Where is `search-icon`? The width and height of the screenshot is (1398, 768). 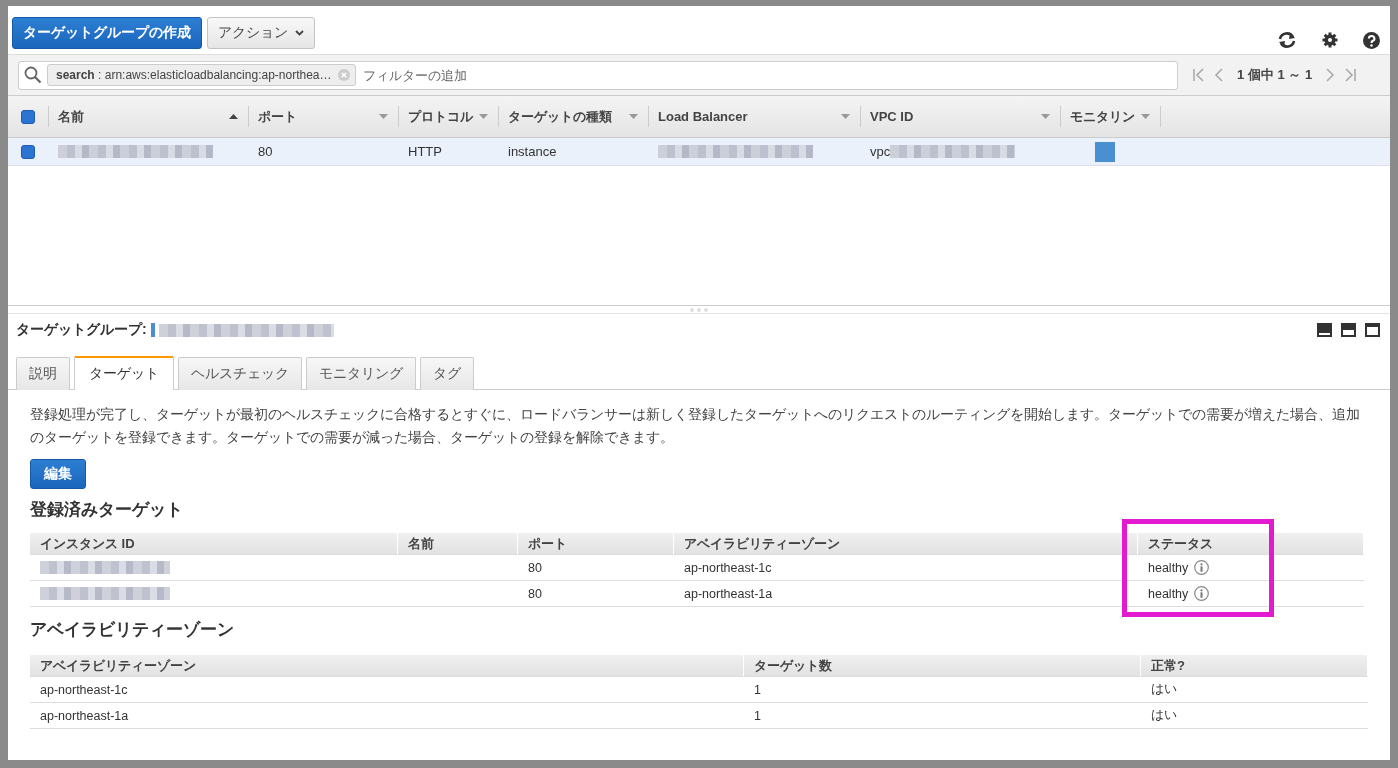 search-icon is located at coordinates (33, 75).